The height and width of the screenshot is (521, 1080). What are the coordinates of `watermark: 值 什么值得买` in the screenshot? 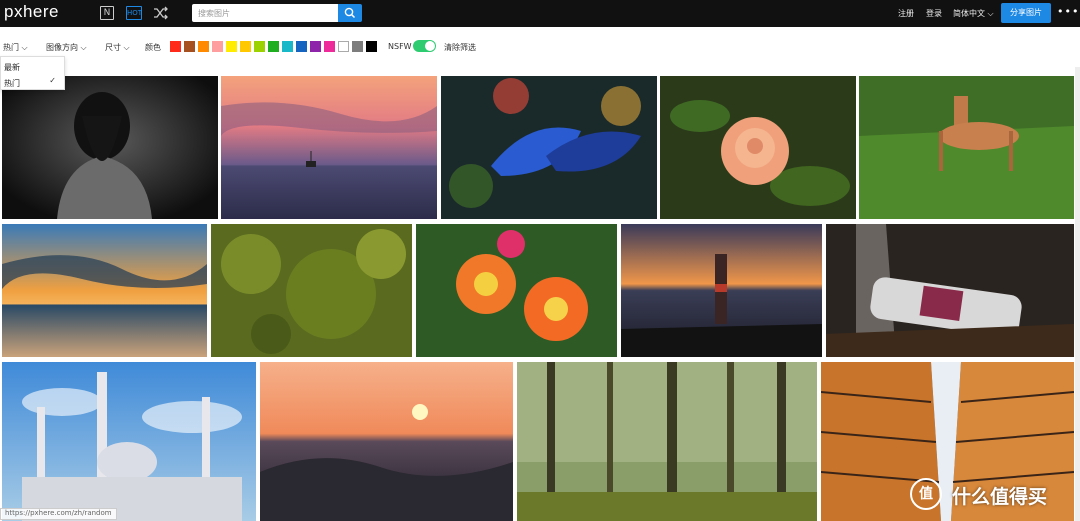 It's located at (994, 494).